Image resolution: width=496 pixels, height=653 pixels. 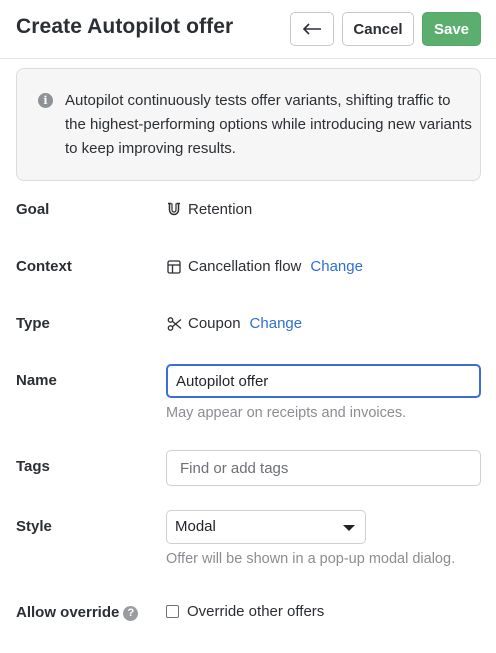 I want to click on style-select: Modal, so click(x=266, y=527).